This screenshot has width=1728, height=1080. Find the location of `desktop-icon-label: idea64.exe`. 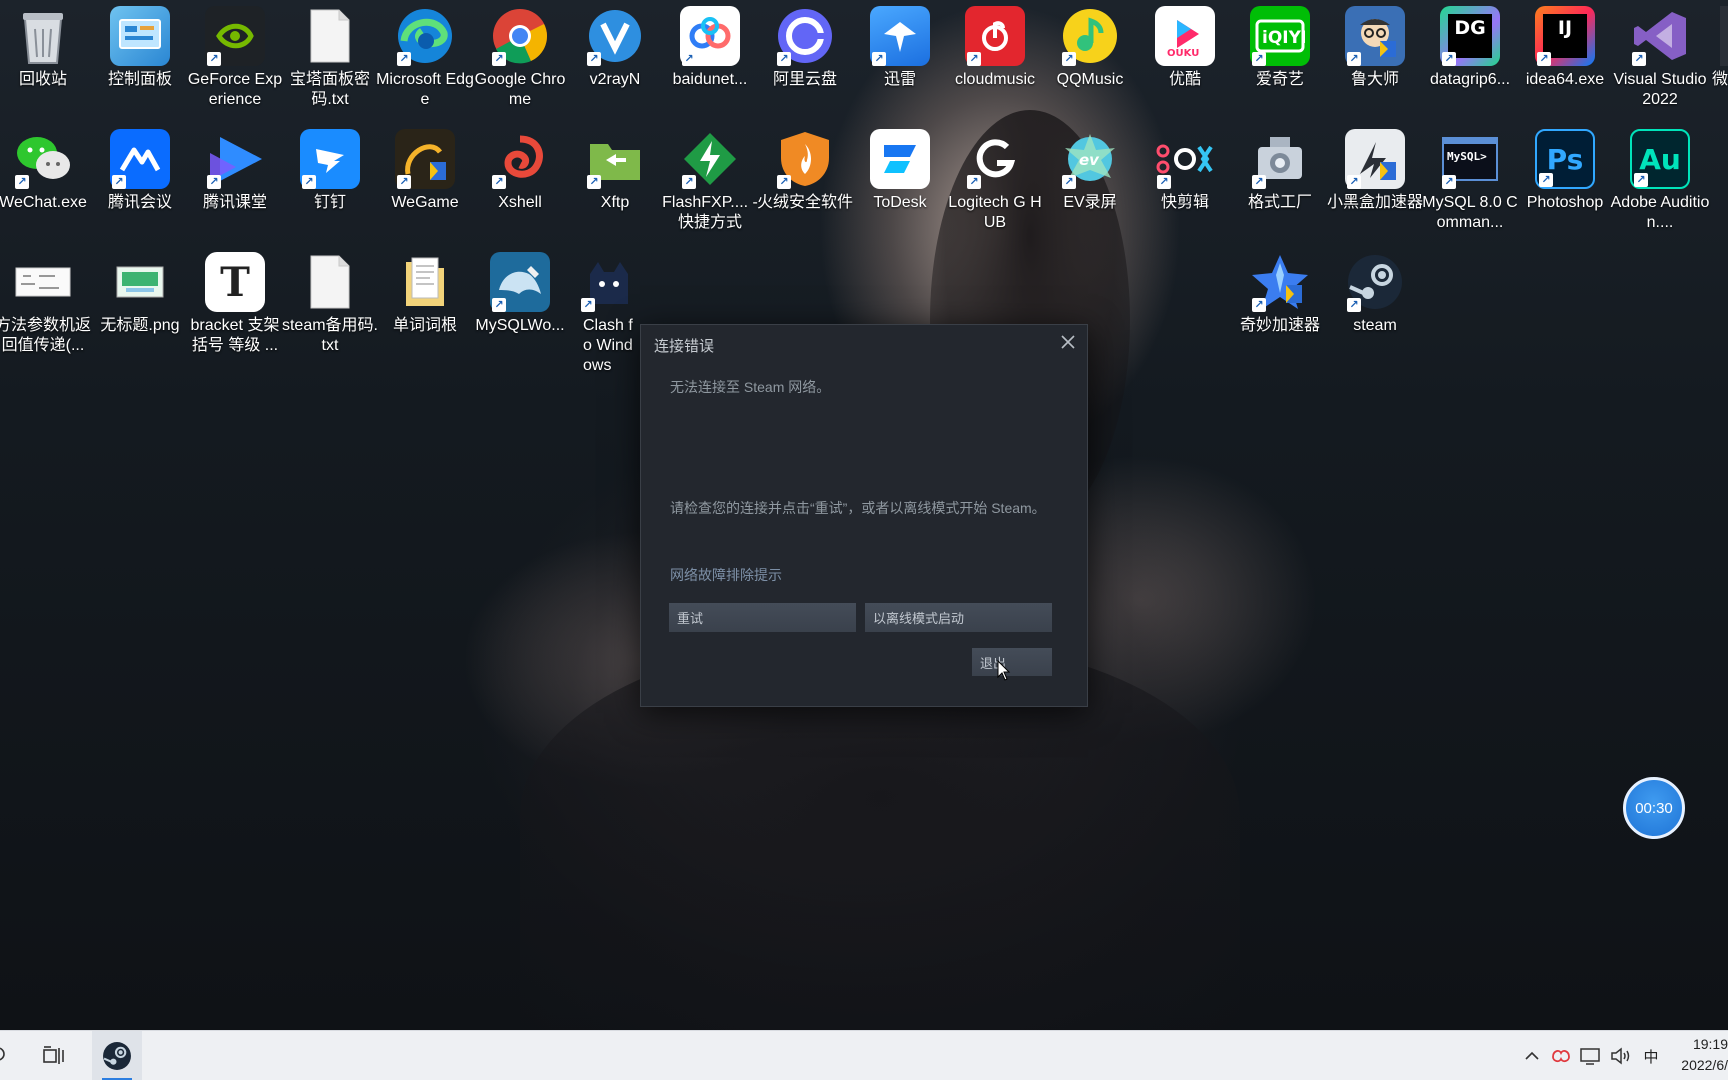

desktop-icon-label: idea64.exe is located at coordinates (1565, 79).